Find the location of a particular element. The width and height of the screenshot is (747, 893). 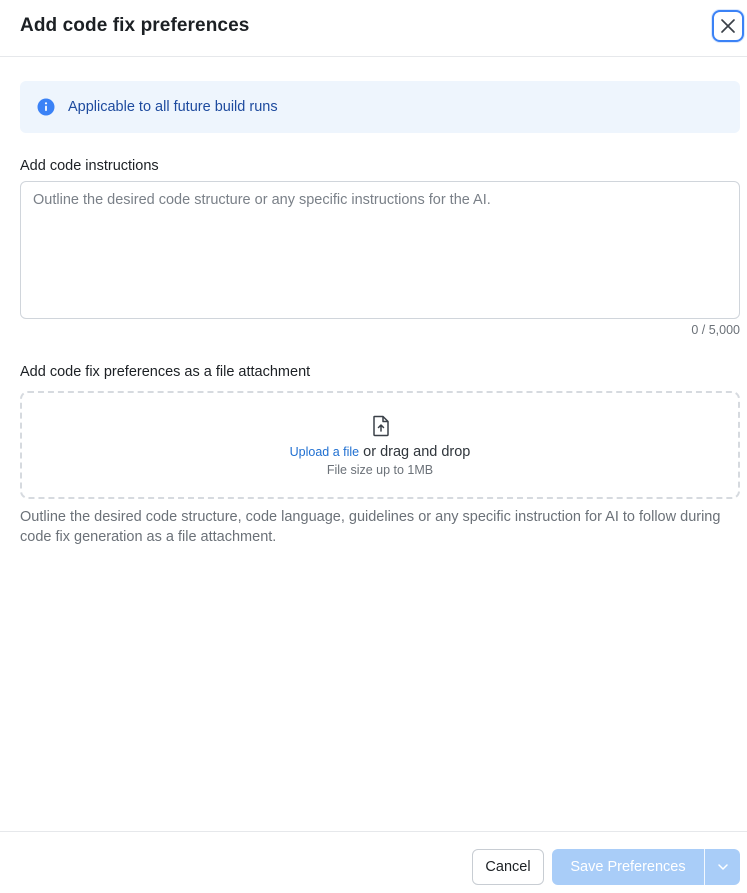

info-icon is located at coordinates (46, 107).